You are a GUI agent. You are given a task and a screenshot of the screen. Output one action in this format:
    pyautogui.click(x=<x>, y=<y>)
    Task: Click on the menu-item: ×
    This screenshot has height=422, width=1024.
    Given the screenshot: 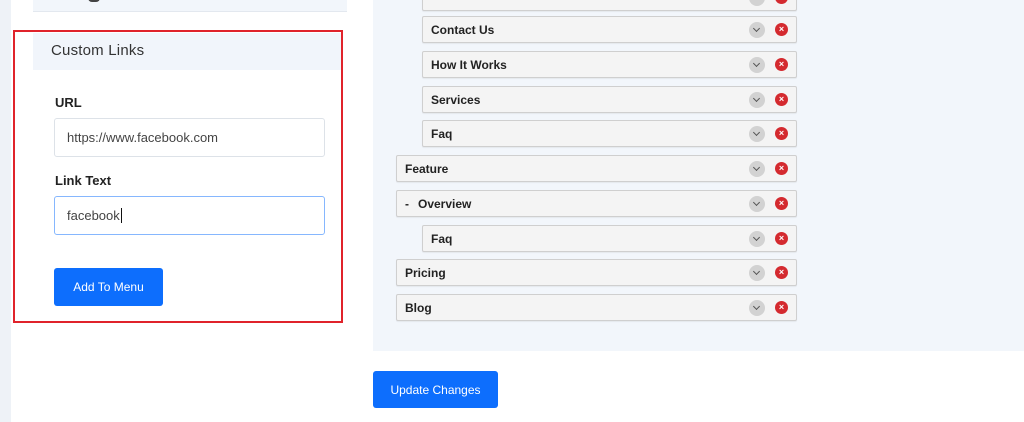 What is the action you would take?
    pyautogui.click(x=609, y=5)
    